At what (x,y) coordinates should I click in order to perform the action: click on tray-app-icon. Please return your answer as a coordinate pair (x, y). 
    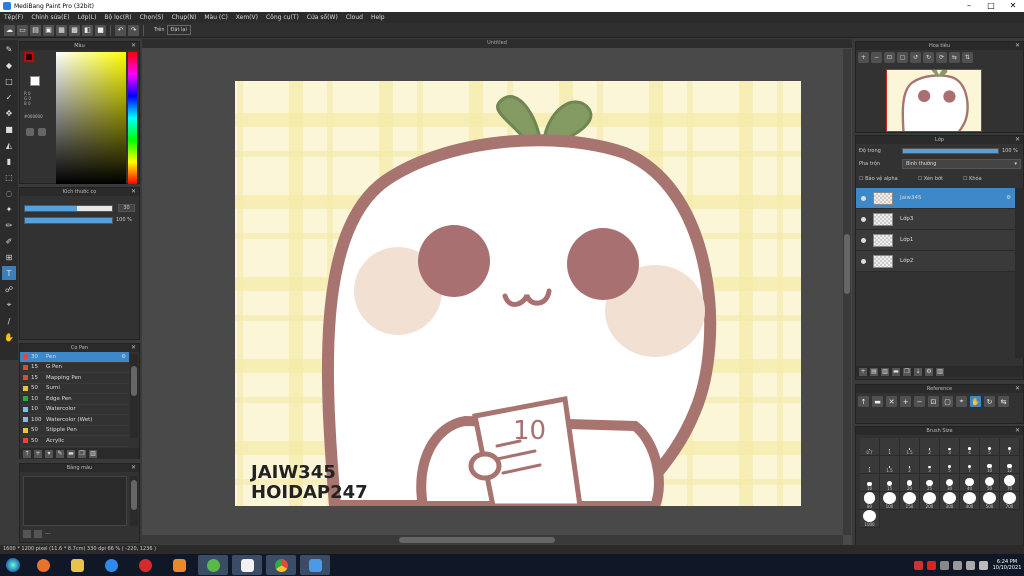
    Looking at the image, I should click on (918, 565).